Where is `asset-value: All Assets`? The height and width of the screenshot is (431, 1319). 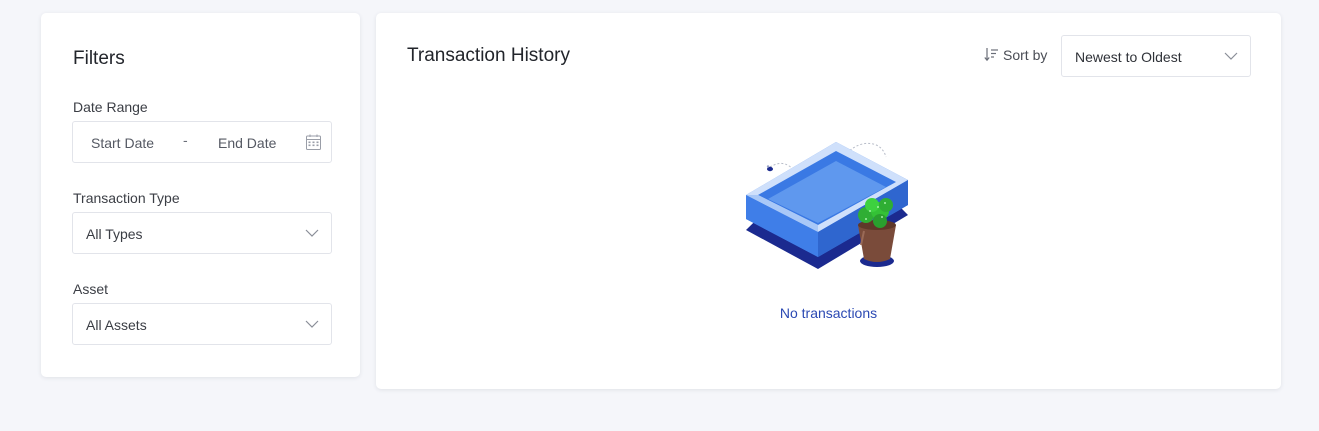
asset-value: All Assets is located at coordinates (116, 325).